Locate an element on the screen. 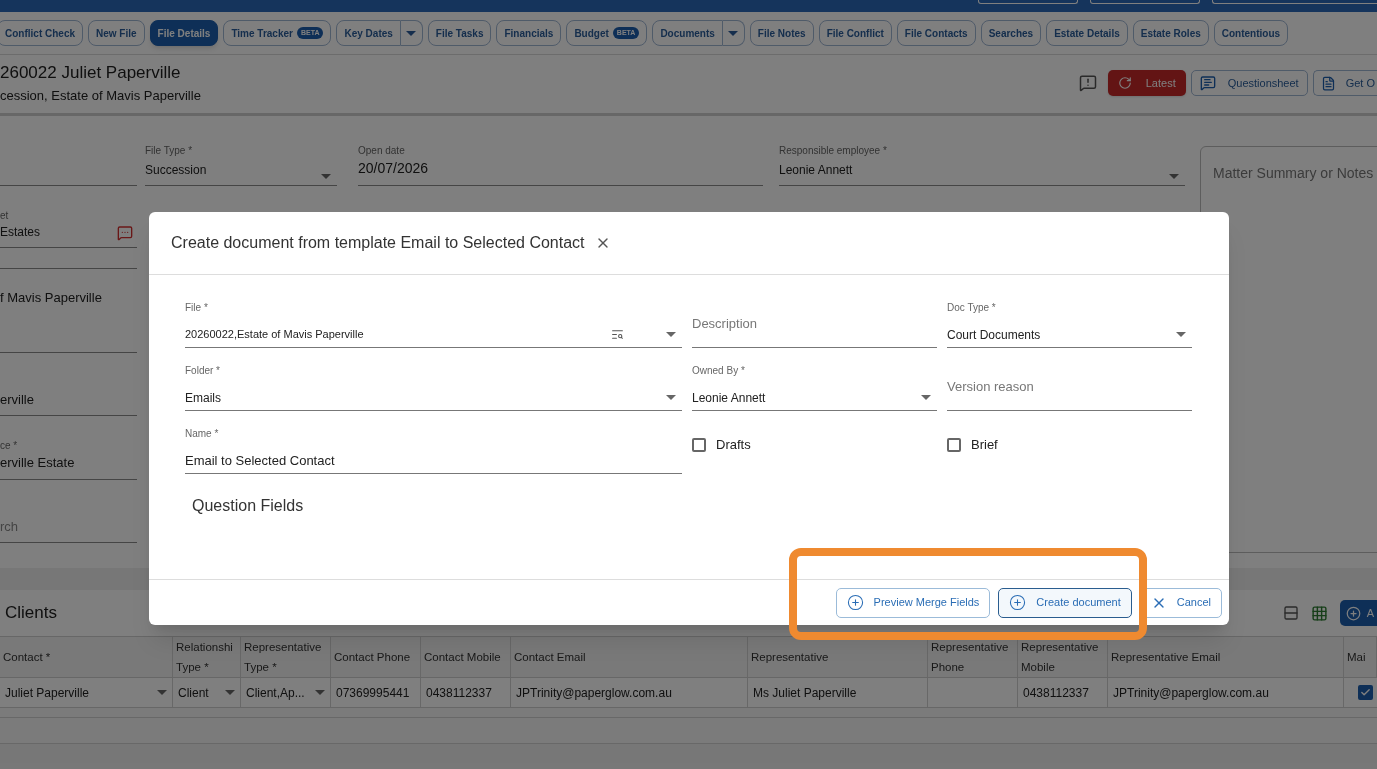  field-label: Responsible employee * is located at coordinates (833, 151).